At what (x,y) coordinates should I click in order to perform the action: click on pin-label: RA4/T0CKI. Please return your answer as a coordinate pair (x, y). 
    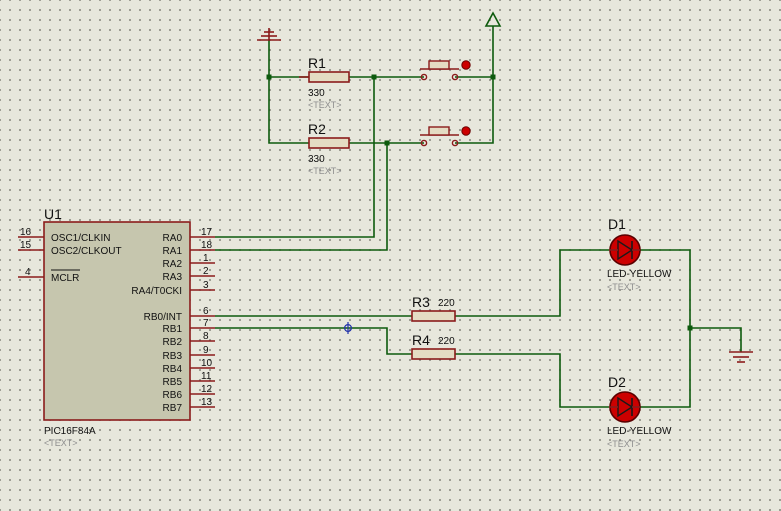
    Looking at the image, I should click on (156, 291).